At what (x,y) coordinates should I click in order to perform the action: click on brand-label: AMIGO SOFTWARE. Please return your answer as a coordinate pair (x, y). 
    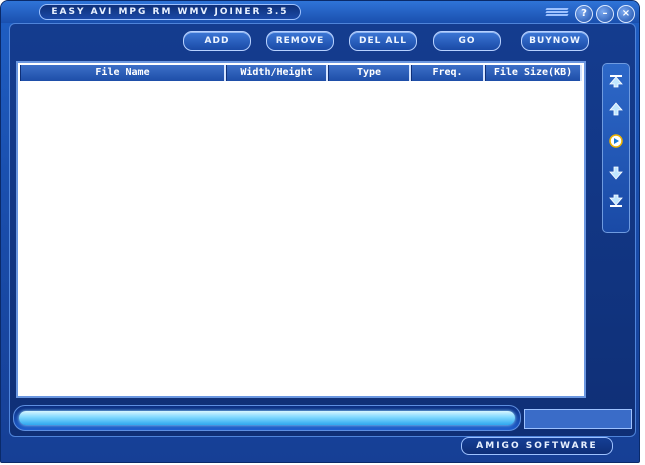
    Looking at the image, I should click on (537, 446).